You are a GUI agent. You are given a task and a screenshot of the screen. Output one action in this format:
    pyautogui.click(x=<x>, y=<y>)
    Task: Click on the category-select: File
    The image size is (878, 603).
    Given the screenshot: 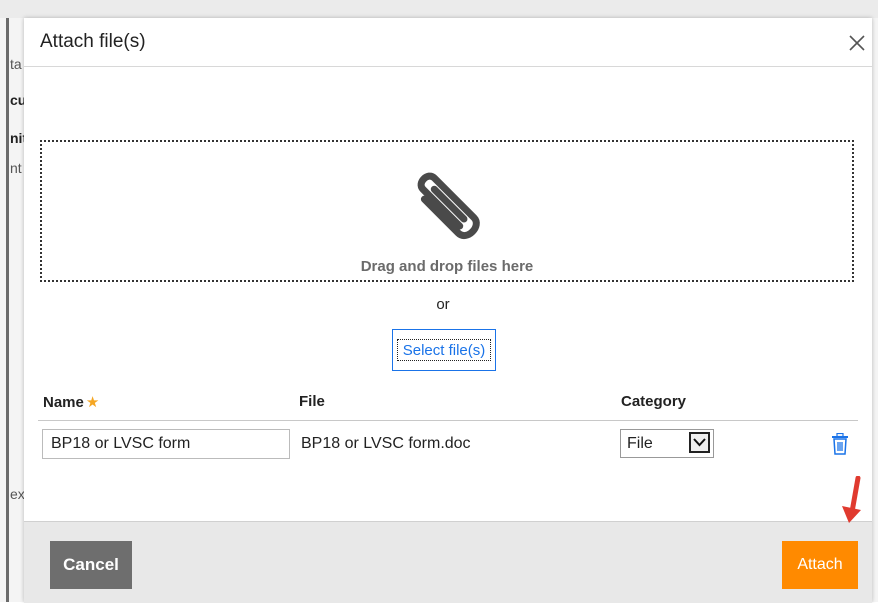 What is the action you would take?
    pyautogui.click(x=667, y=443)
    